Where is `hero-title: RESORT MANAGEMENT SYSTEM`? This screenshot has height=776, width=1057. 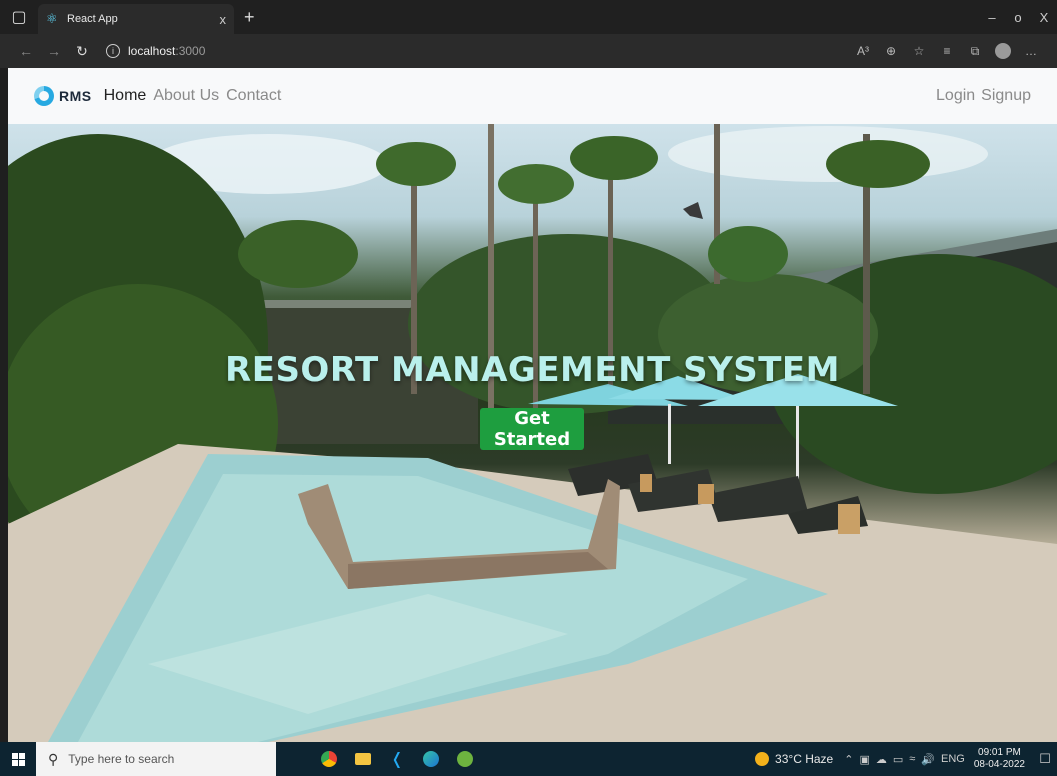
hero-title: RESORT MANAGEMENT SYSTEM is located at coordinates (532, 370).